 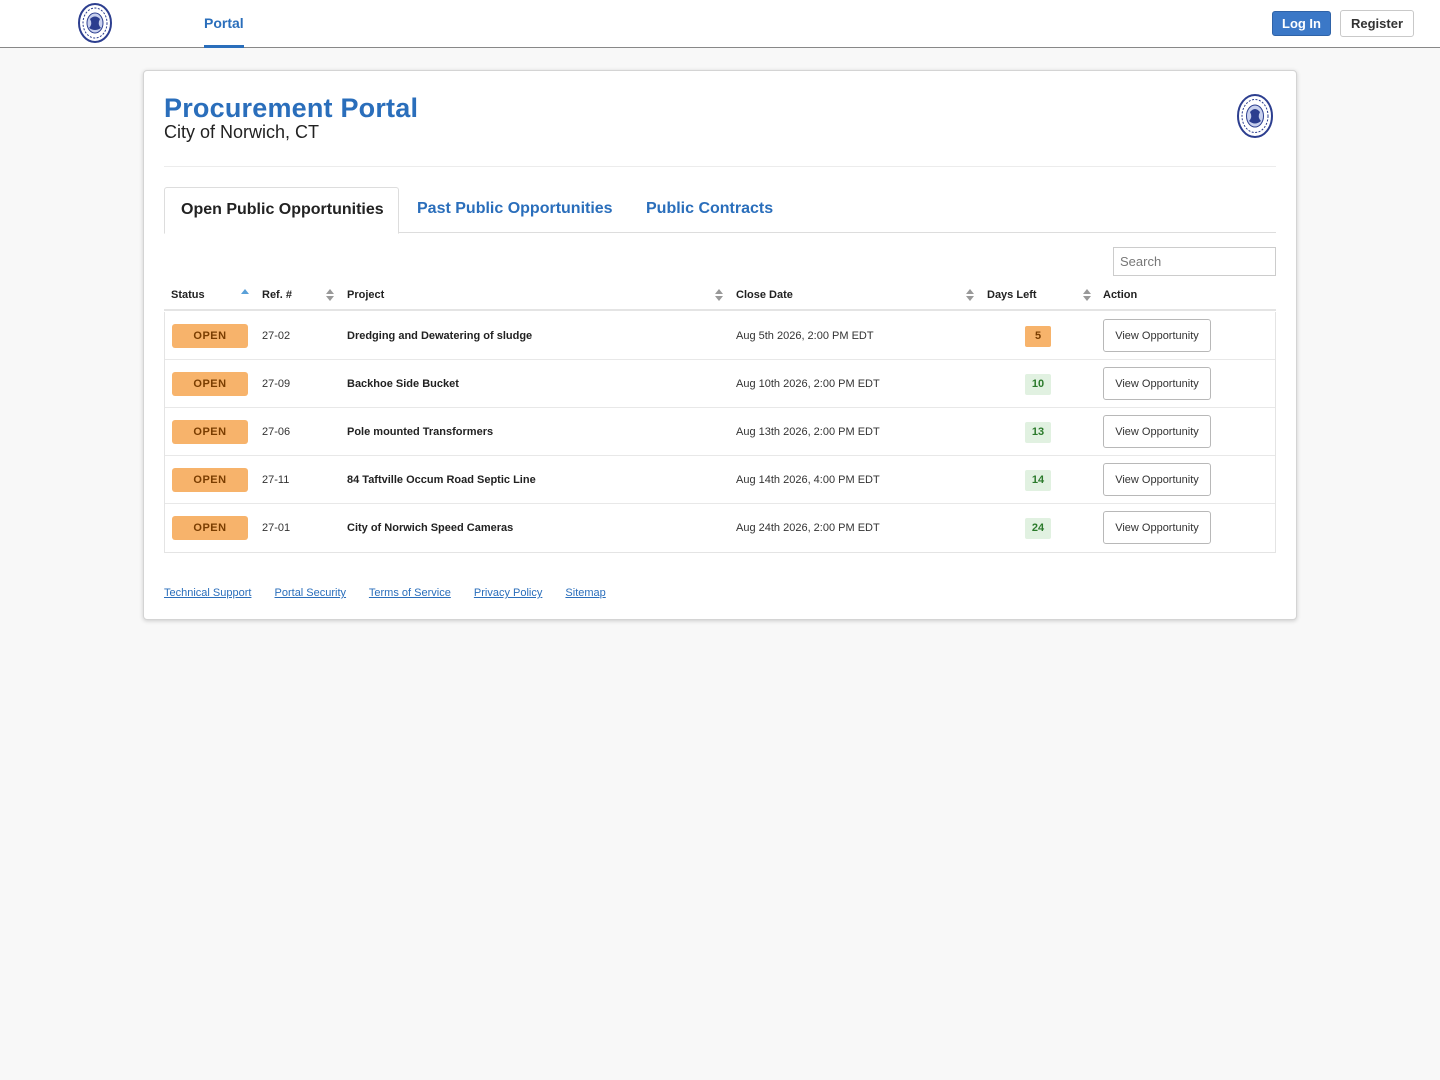 I want to click on search-input, so click(x=1194, y=261).